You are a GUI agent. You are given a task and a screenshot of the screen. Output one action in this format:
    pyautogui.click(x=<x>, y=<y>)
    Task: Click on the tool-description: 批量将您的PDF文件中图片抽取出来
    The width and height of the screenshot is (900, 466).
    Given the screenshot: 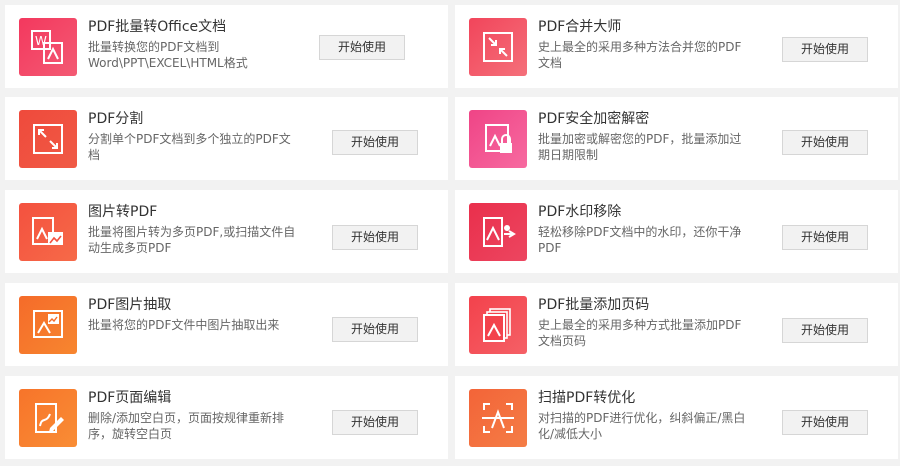 What is the action you would take?
    pyautogui.click(x=184, y=325)
    